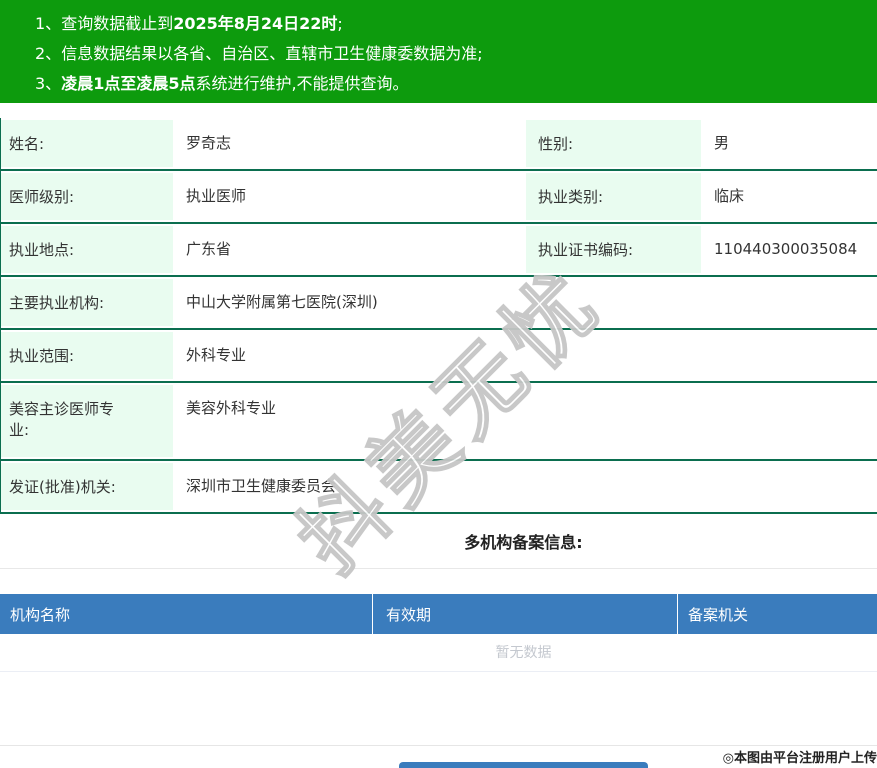  What do you see at coordinates (438, 653) in the screenshot?
I see `empty-data-message: 暂无数据` at bounding box center [438, 653].